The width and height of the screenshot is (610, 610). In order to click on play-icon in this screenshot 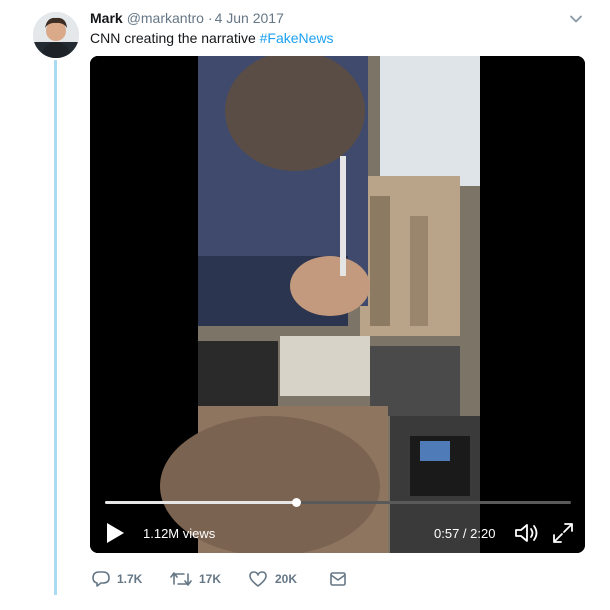, I will do `click(115, 533)`.